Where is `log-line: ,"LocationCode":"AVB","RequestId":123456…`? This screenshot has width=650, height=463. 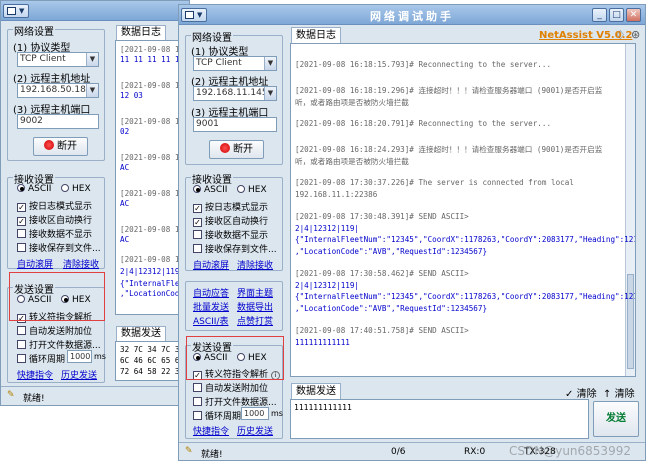
log-line: ,"LocationCode":"AVB","RequestId":123456… is located at coordinates (391, 251).